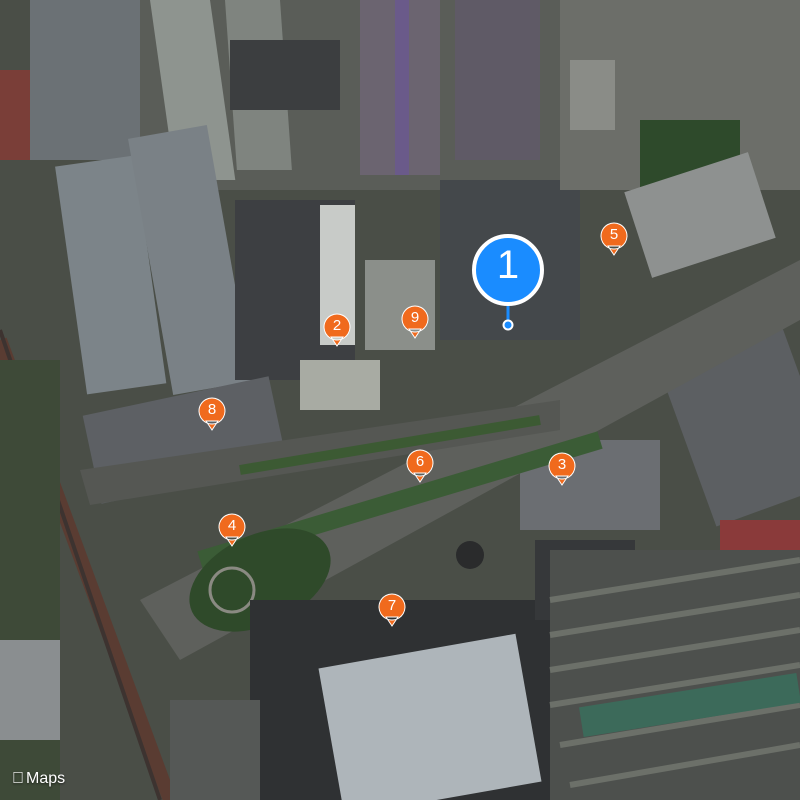 This screenshot has height=800, width=800. I want to click on maps-attribution:  Maps, so click(38, 779).